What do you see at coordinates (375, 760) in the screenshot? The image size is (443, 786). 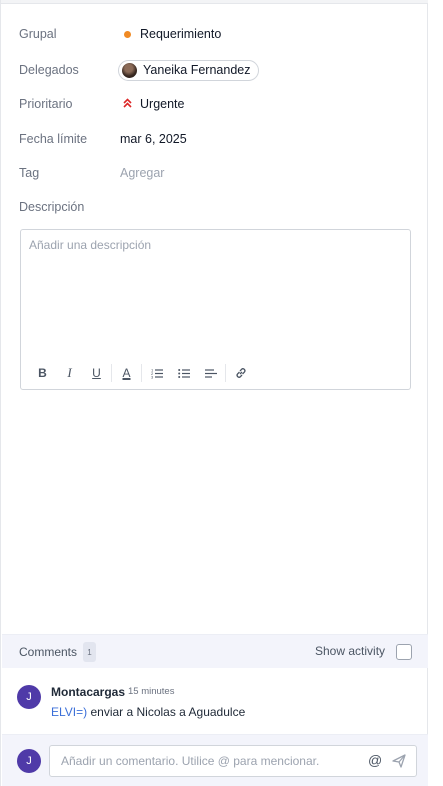 I see `mention-at-icon: @` at bounding box center [375, 760].